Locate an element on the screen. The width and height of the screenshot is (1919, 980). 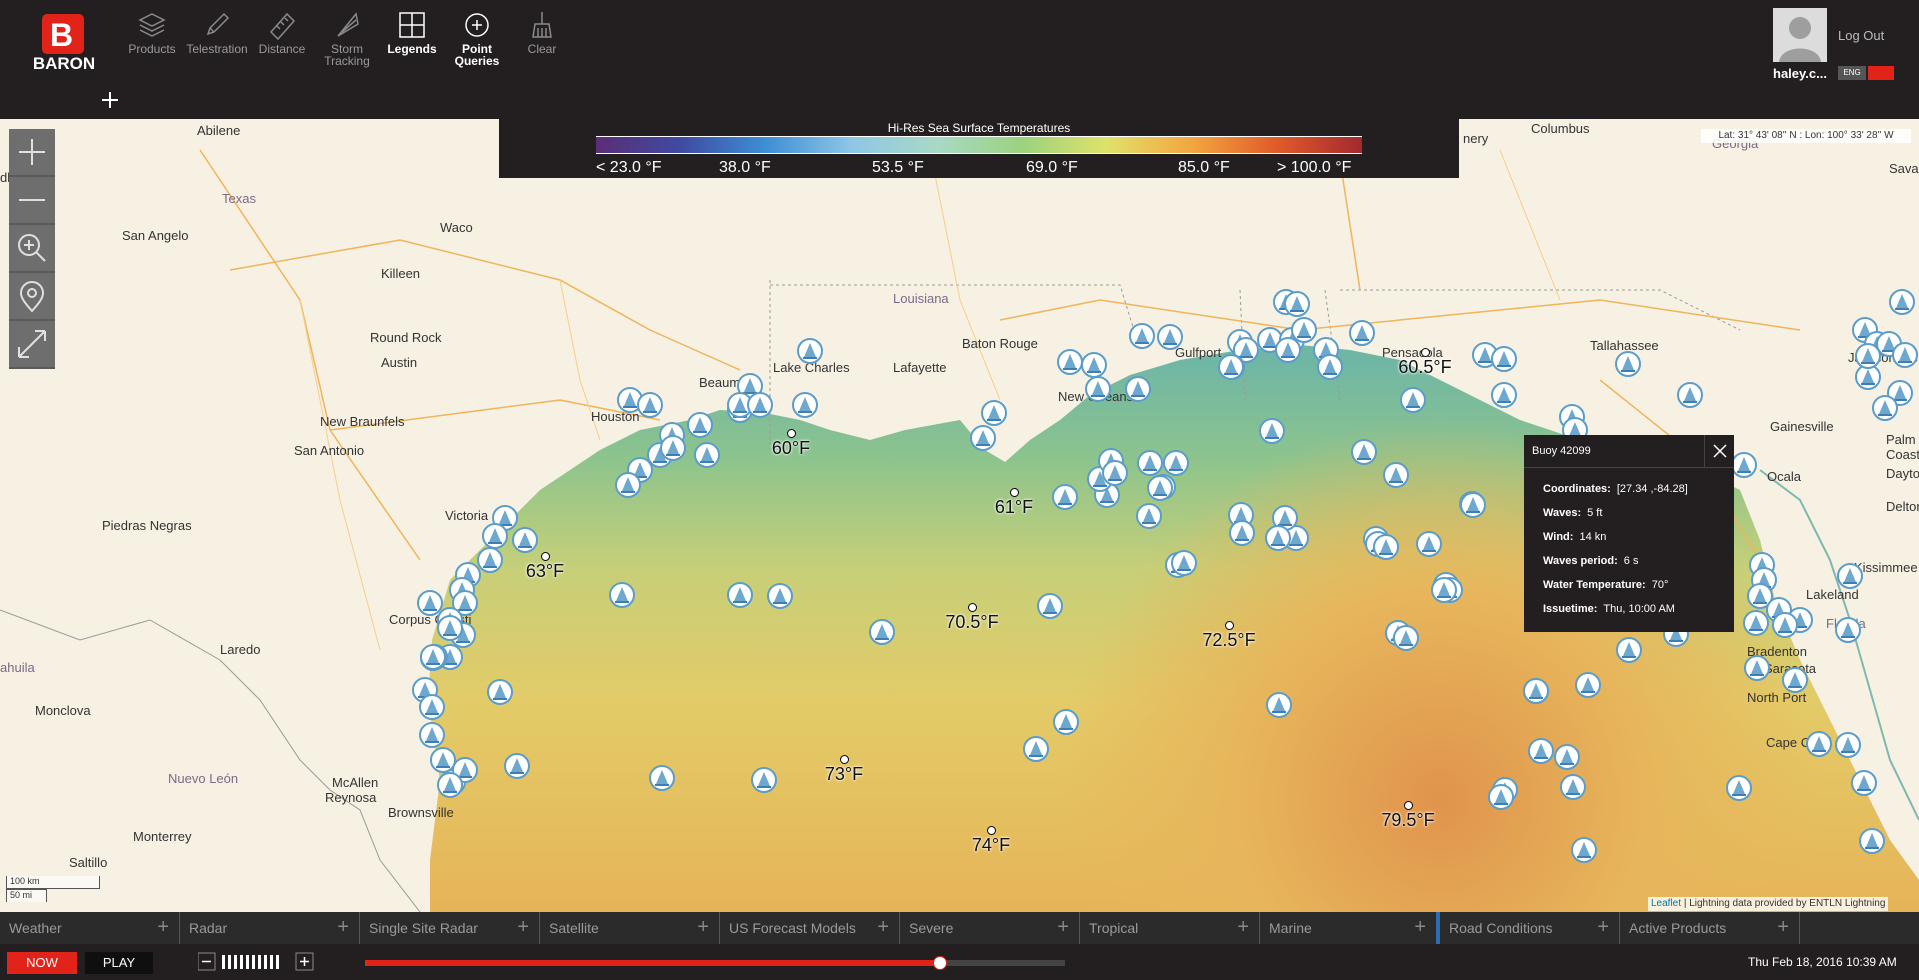
popup-row-issuetime: Issuetime: Thu, 10:00 AM is located at coordinates (1609, 609).